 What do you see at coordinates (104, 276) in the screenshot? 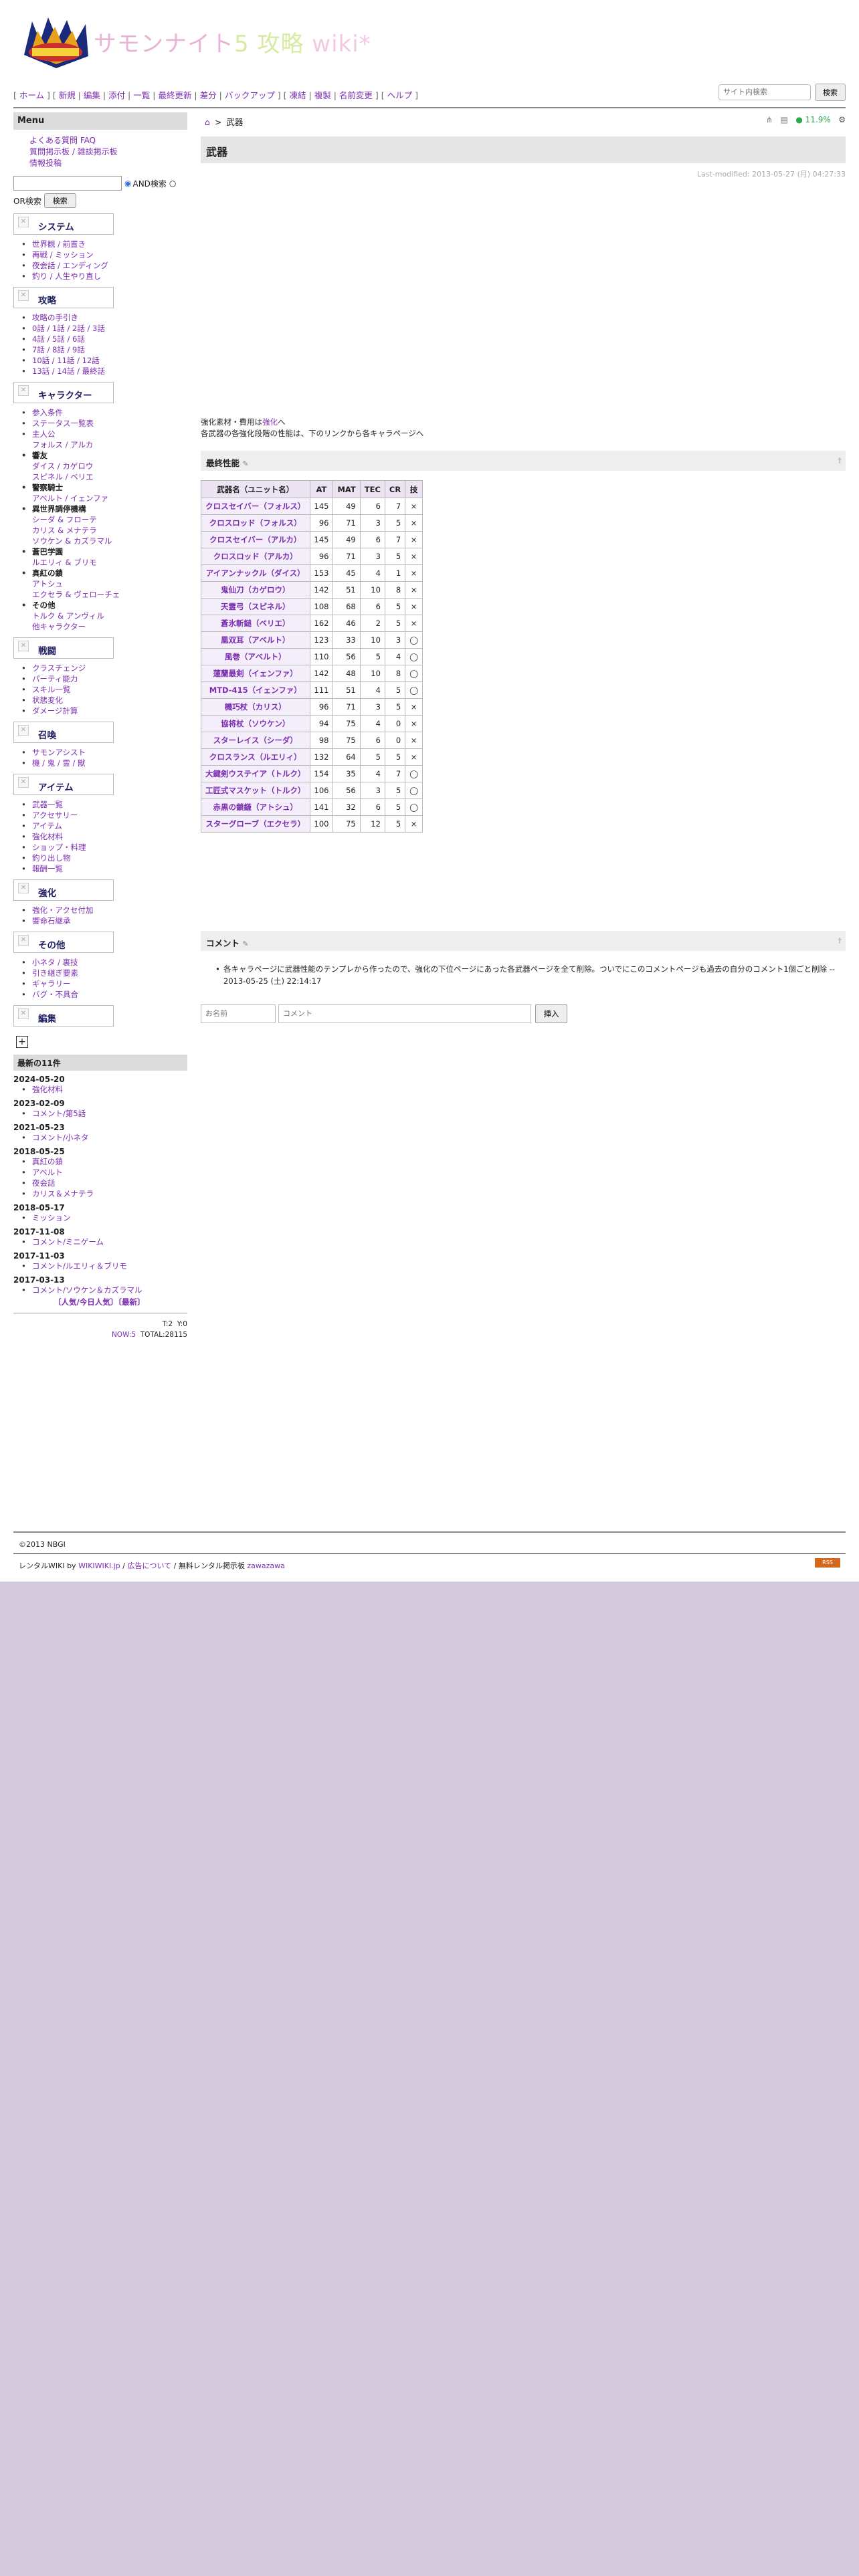
I see `menu-item: 釣り / 人生やり直し` at bounding box center [104, 276].